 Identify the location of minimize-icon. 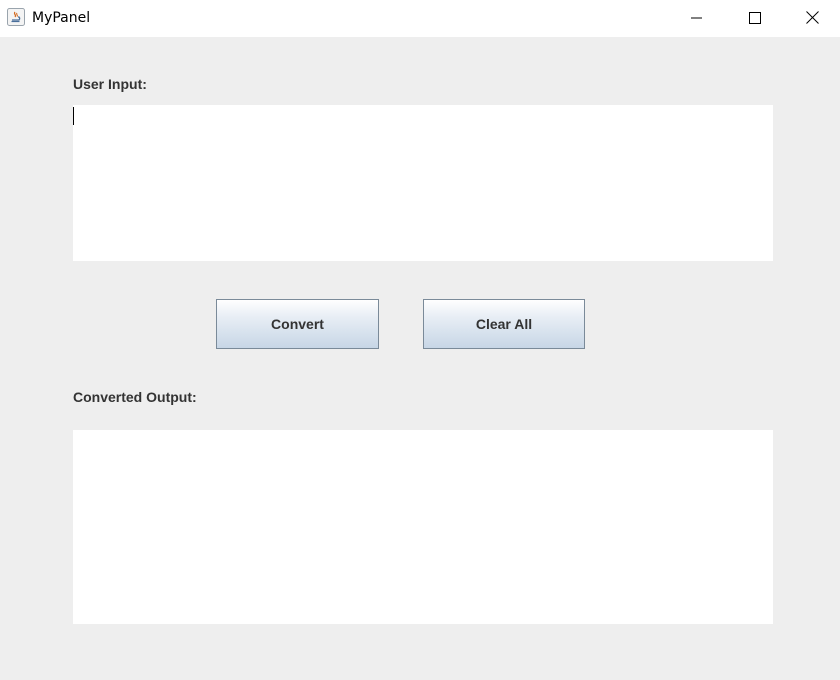
(697, 18).